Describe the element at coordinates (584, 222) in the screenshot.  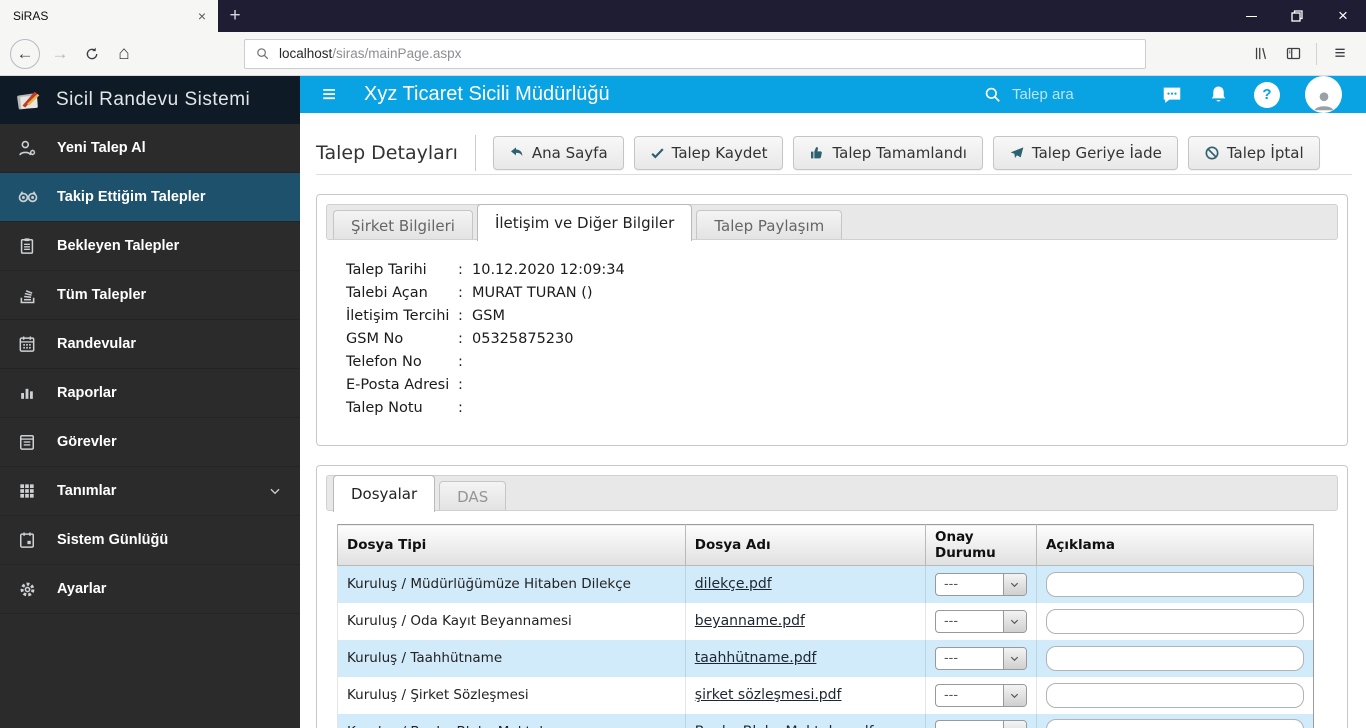
I see `tab-i-letişim-ve-diğer-bilgiler: İletişim ve Diğer Bilgiler` at that location.